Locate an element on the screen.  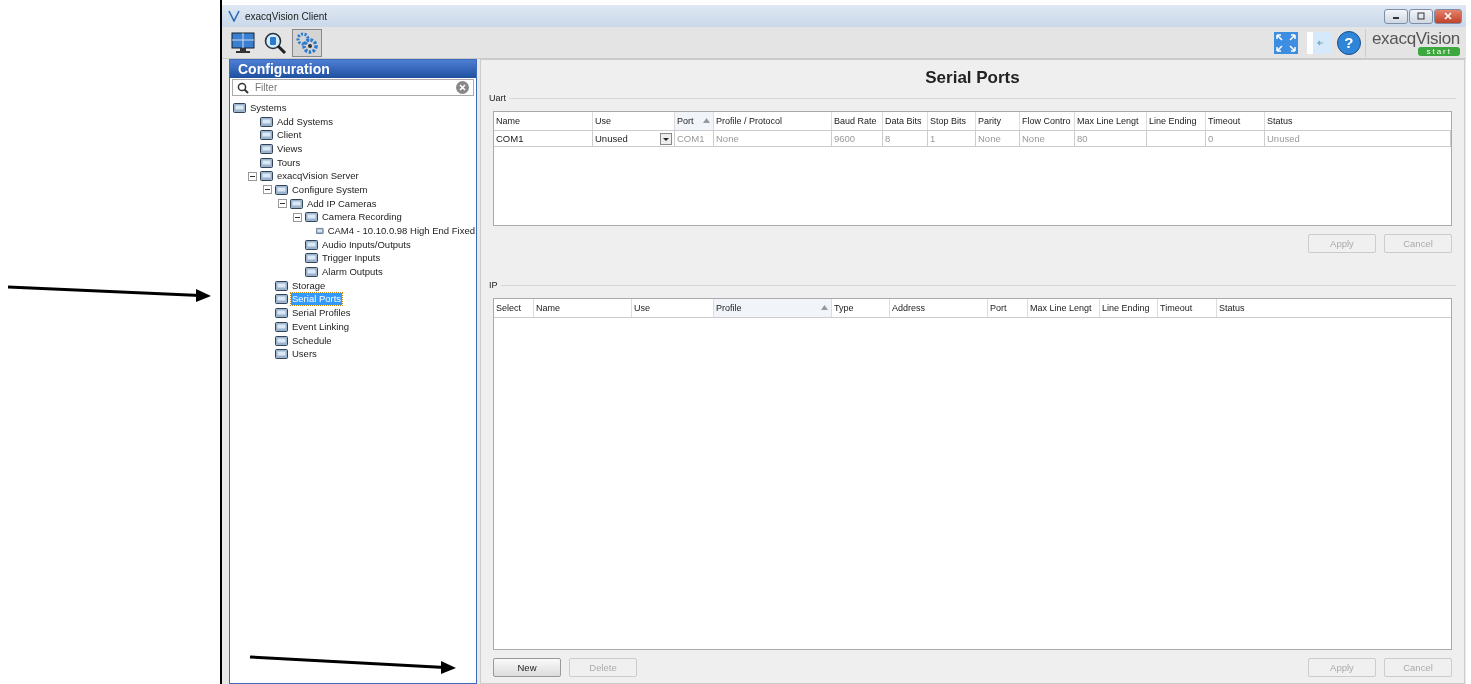
table-cell: 1 is located at coordinates (952, 138).